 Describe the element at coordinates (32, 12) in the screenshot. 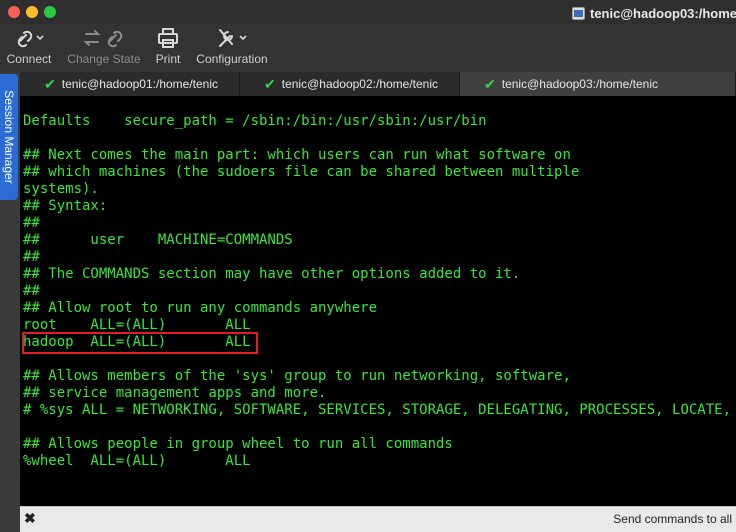

I see `minimize-window-button` at that location.